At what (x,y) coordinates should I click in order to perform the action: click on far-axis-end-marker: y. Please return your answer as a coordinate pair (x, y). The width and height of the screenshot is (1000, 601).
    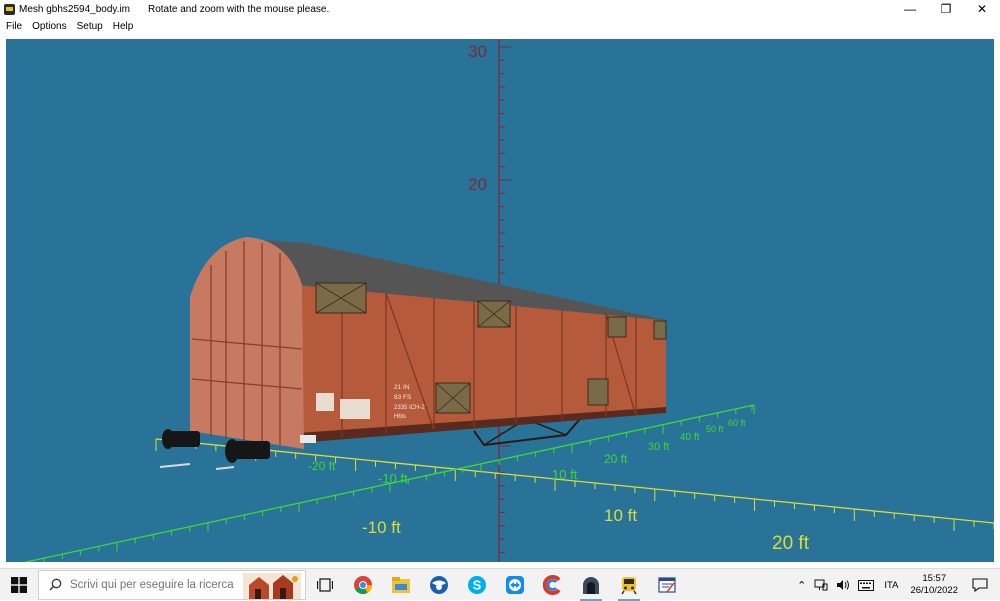
    Looking at the image, I should click on (752, 406).